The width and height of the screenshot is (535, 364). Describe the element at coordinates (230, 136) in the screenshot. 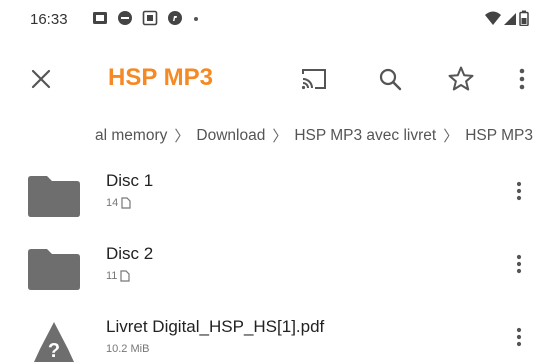

I see `breadcrumb-item-download: Download` at that location.